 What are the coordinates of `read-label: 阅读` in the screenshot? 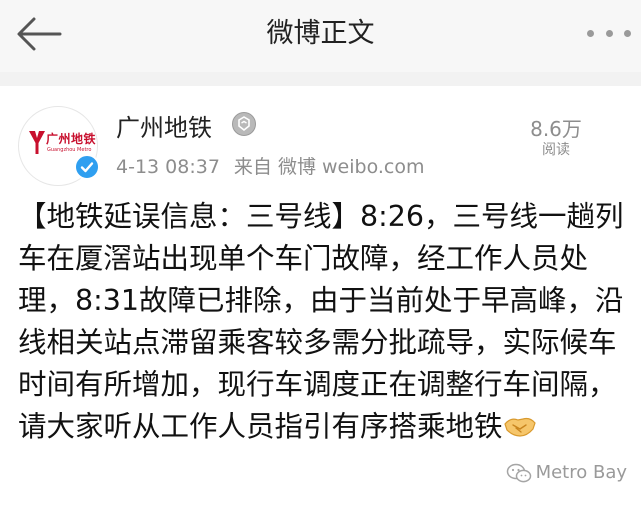 It's located at (556, 150).